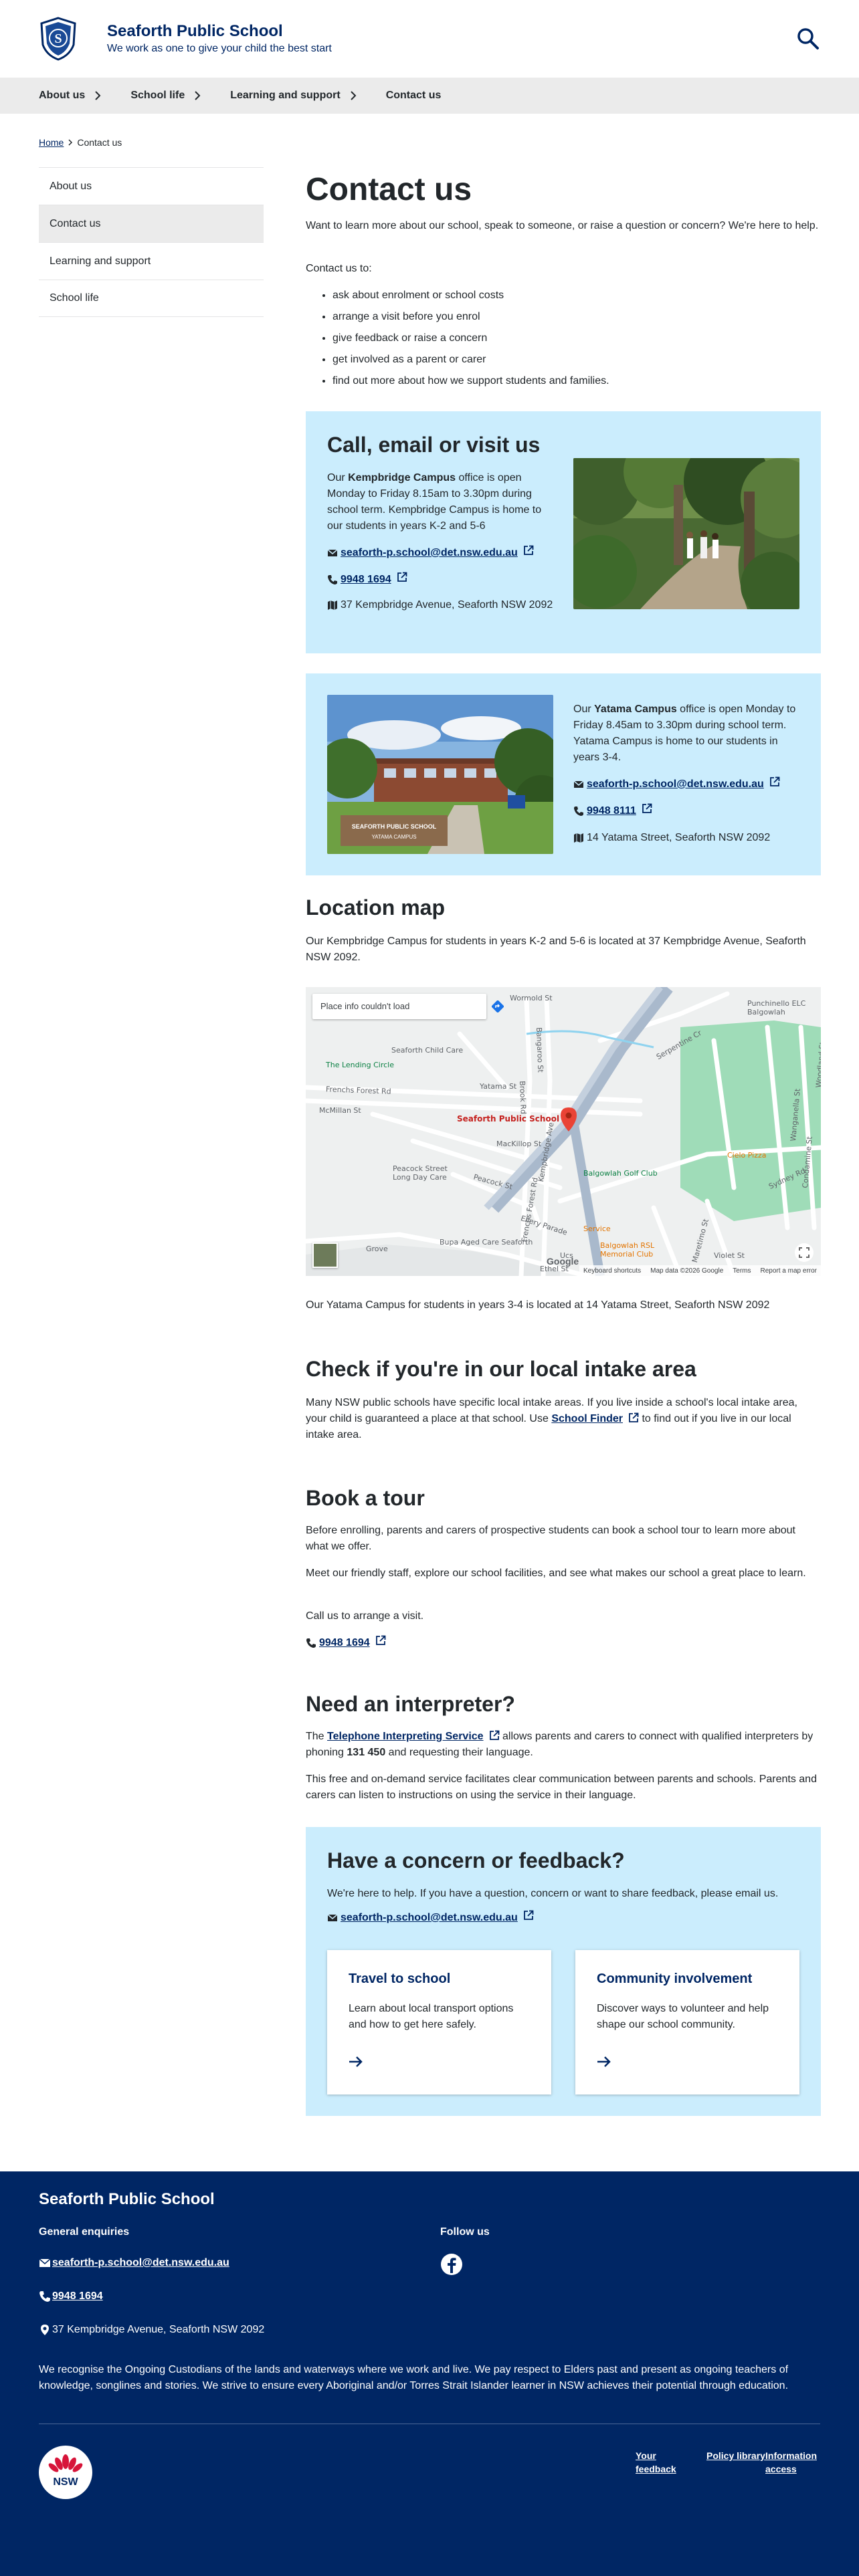 Image resolution: width=859 pixels, height=2576 pixels. What do you see at coordinates (376, 908) in the screenshot?
I see `location-heading: Location map` at bounding box center [376, 908].